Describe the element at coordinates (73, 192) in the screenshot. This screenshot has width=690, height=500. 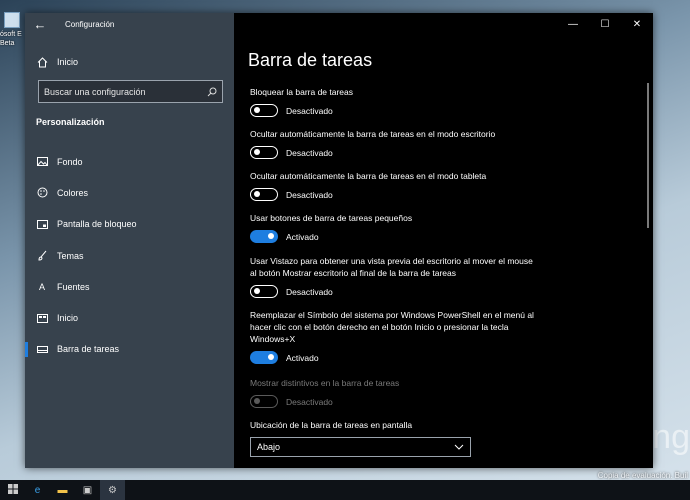
I see `sidebar-item-label: Colores` at that location.